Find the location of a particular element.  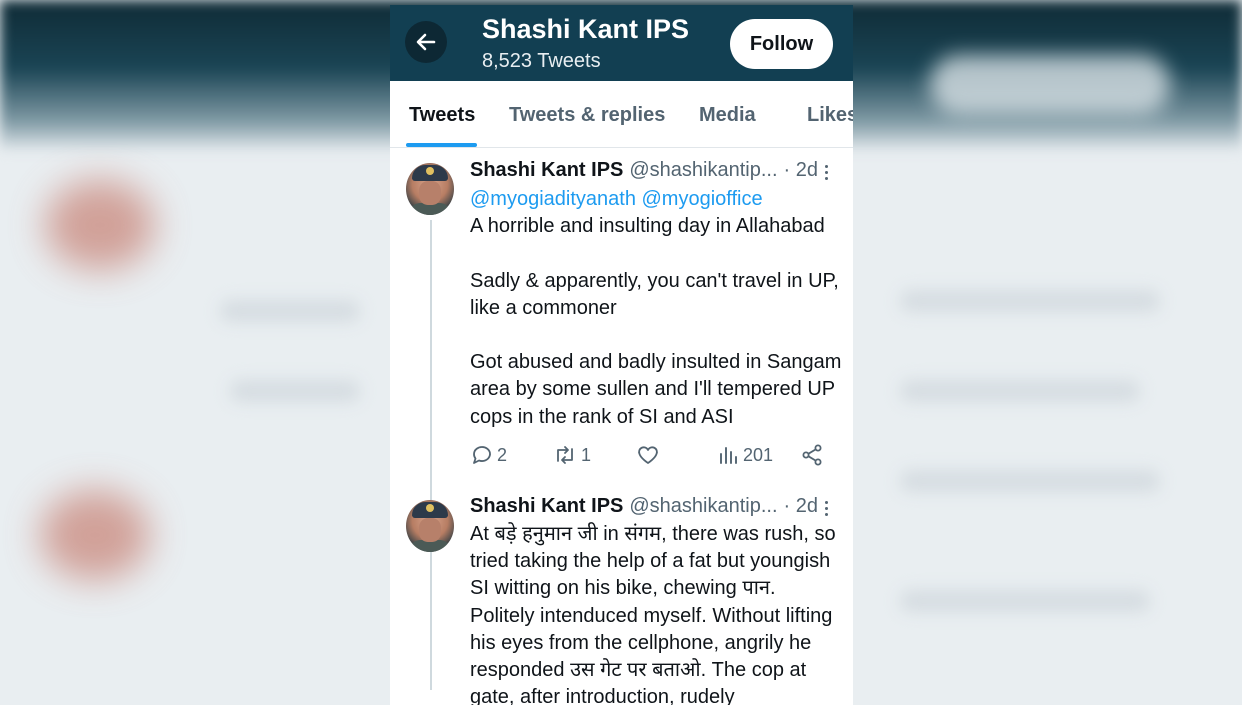

follow-button: Follow is located at coordinates (781, 44).